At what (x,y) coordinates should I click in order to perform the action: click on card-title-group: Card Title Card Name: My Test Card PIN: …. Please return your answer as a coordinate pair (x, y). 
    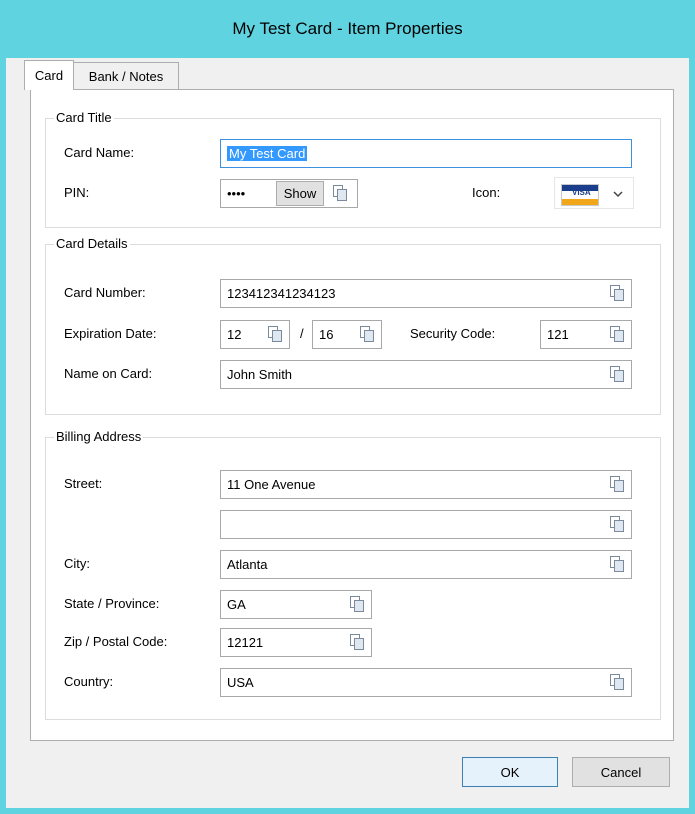
    Looking at the image, I should click on (353, 169).